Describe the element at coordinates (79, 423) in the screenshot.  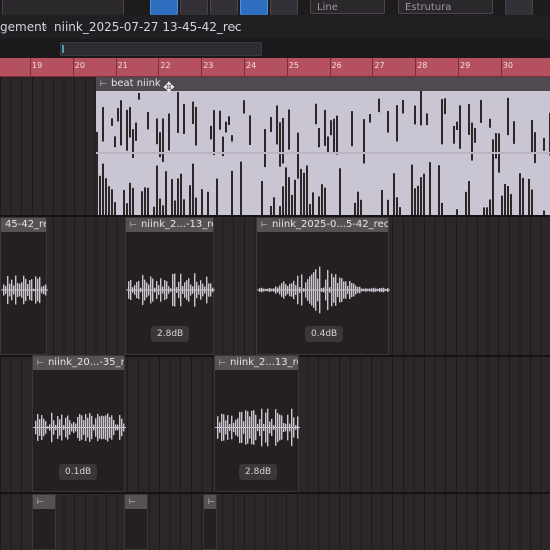
I see `clip-track3-a: ⊢niink_20...-35_rec 0.1dB` at that location.